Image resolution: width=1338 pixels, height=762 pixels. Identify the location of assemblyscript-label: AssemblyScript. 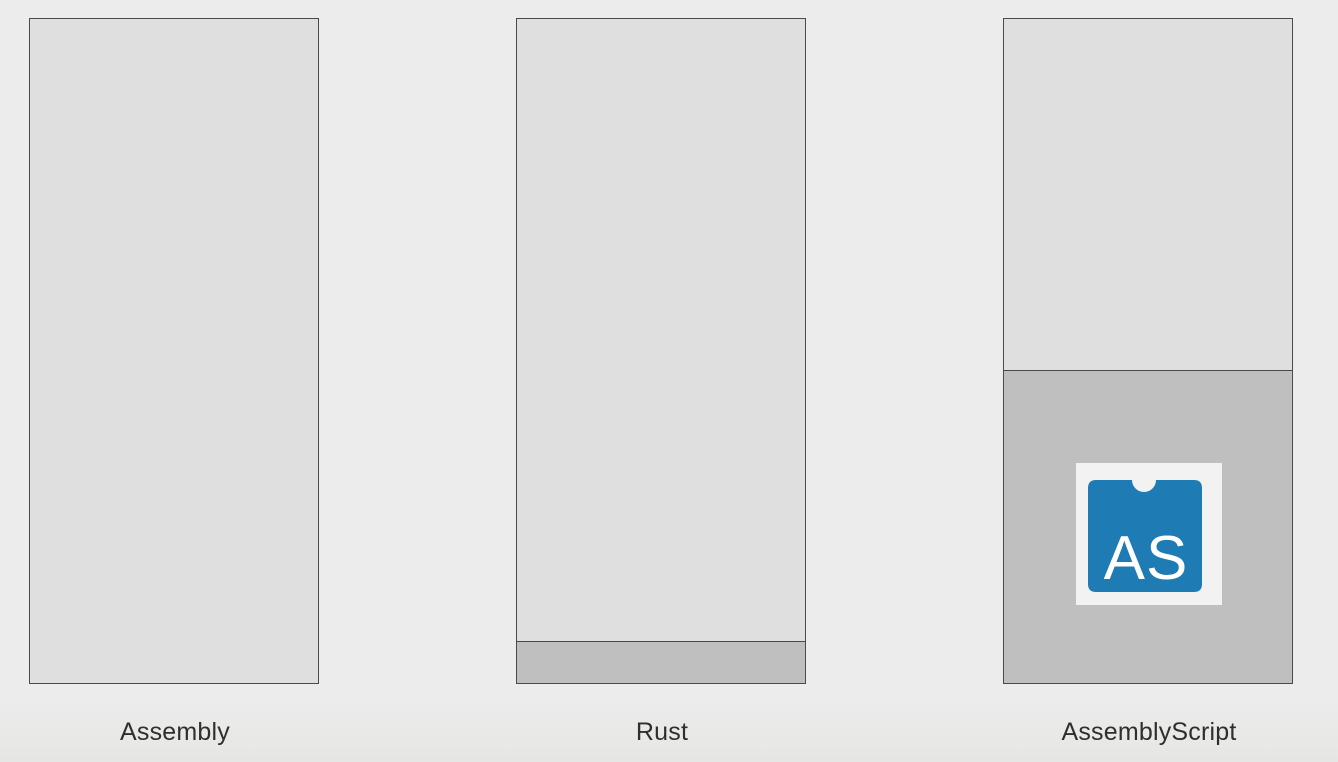
(1149, 732).